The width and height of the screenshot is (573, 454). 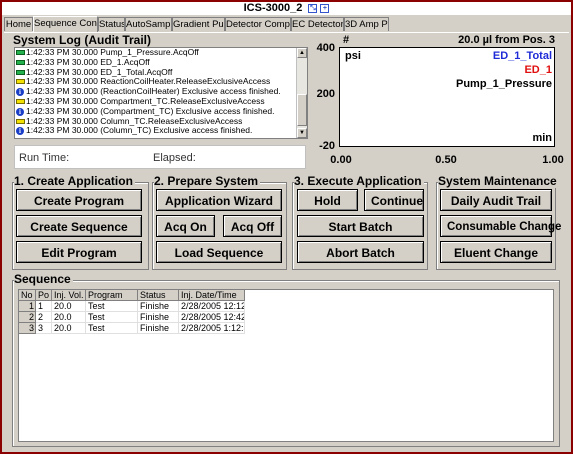 What do you see at coordinates (219, 200) in the screenshot?
I see `application-wizard-button: Application Wizard` at bounding box center [219, 200].